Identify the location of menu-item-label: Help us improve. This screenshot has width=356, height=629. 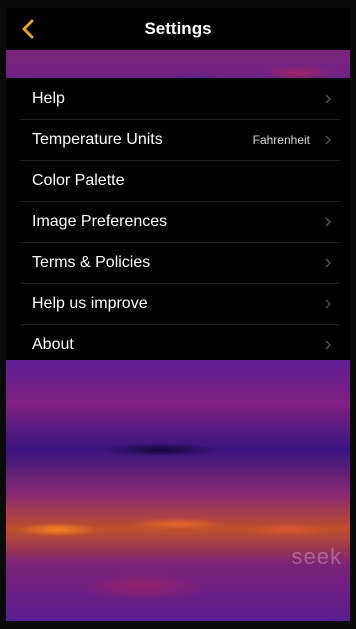
(90, 303).